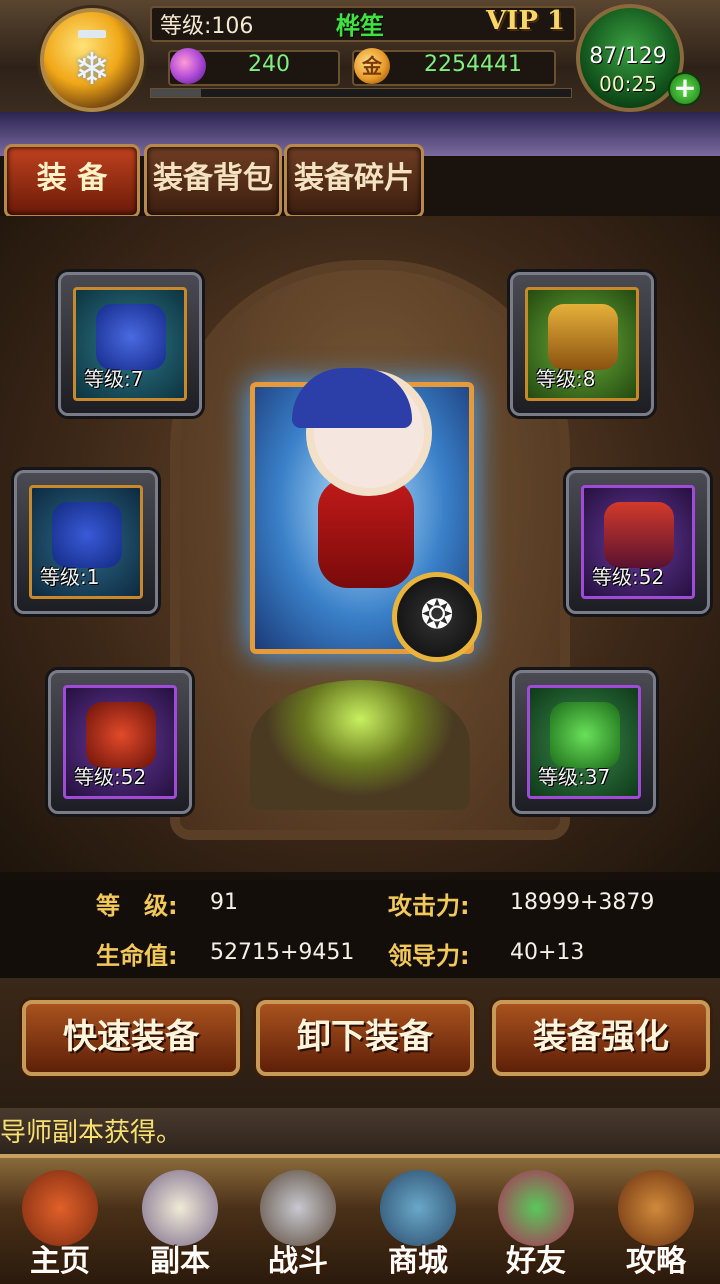 Image resolution: width=720 pixels, height=1284 pixels. What do you see at coordinates (574, 777) in the screenshot?
I see `slot-level: 等级:37` at bounding box center [574, 777].